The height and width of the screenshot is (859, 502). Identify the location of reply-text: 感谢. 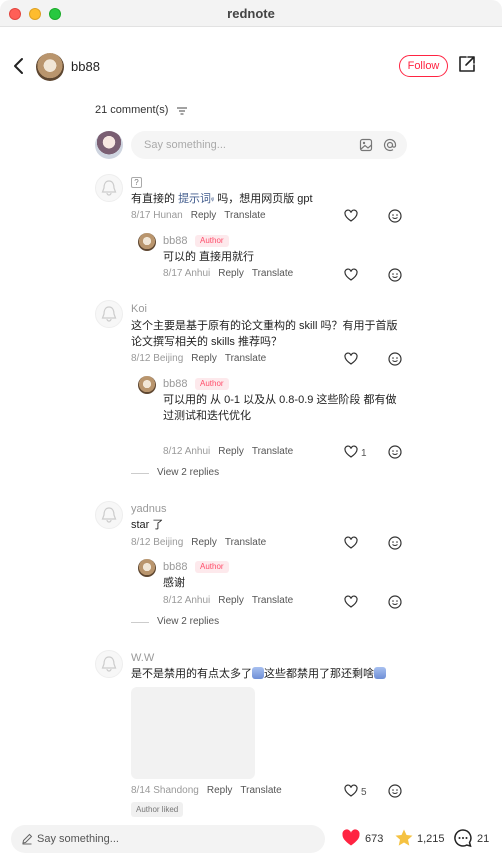
(174, 583).